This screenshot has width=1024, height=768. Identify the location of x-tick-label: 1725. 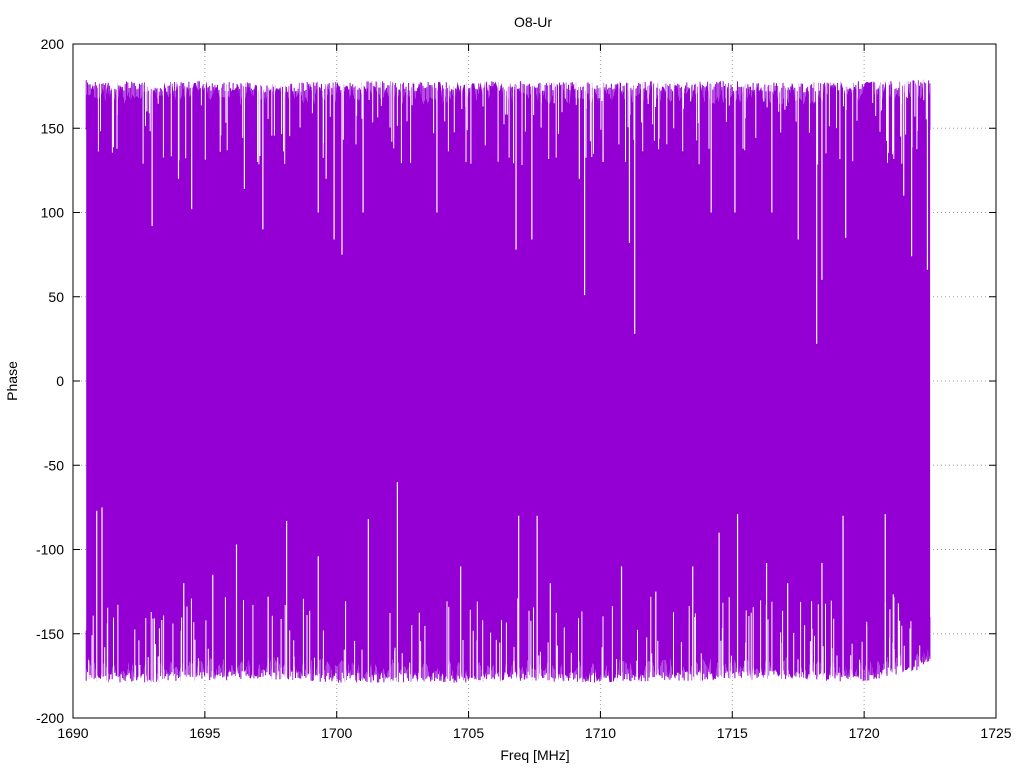
(995, 733).